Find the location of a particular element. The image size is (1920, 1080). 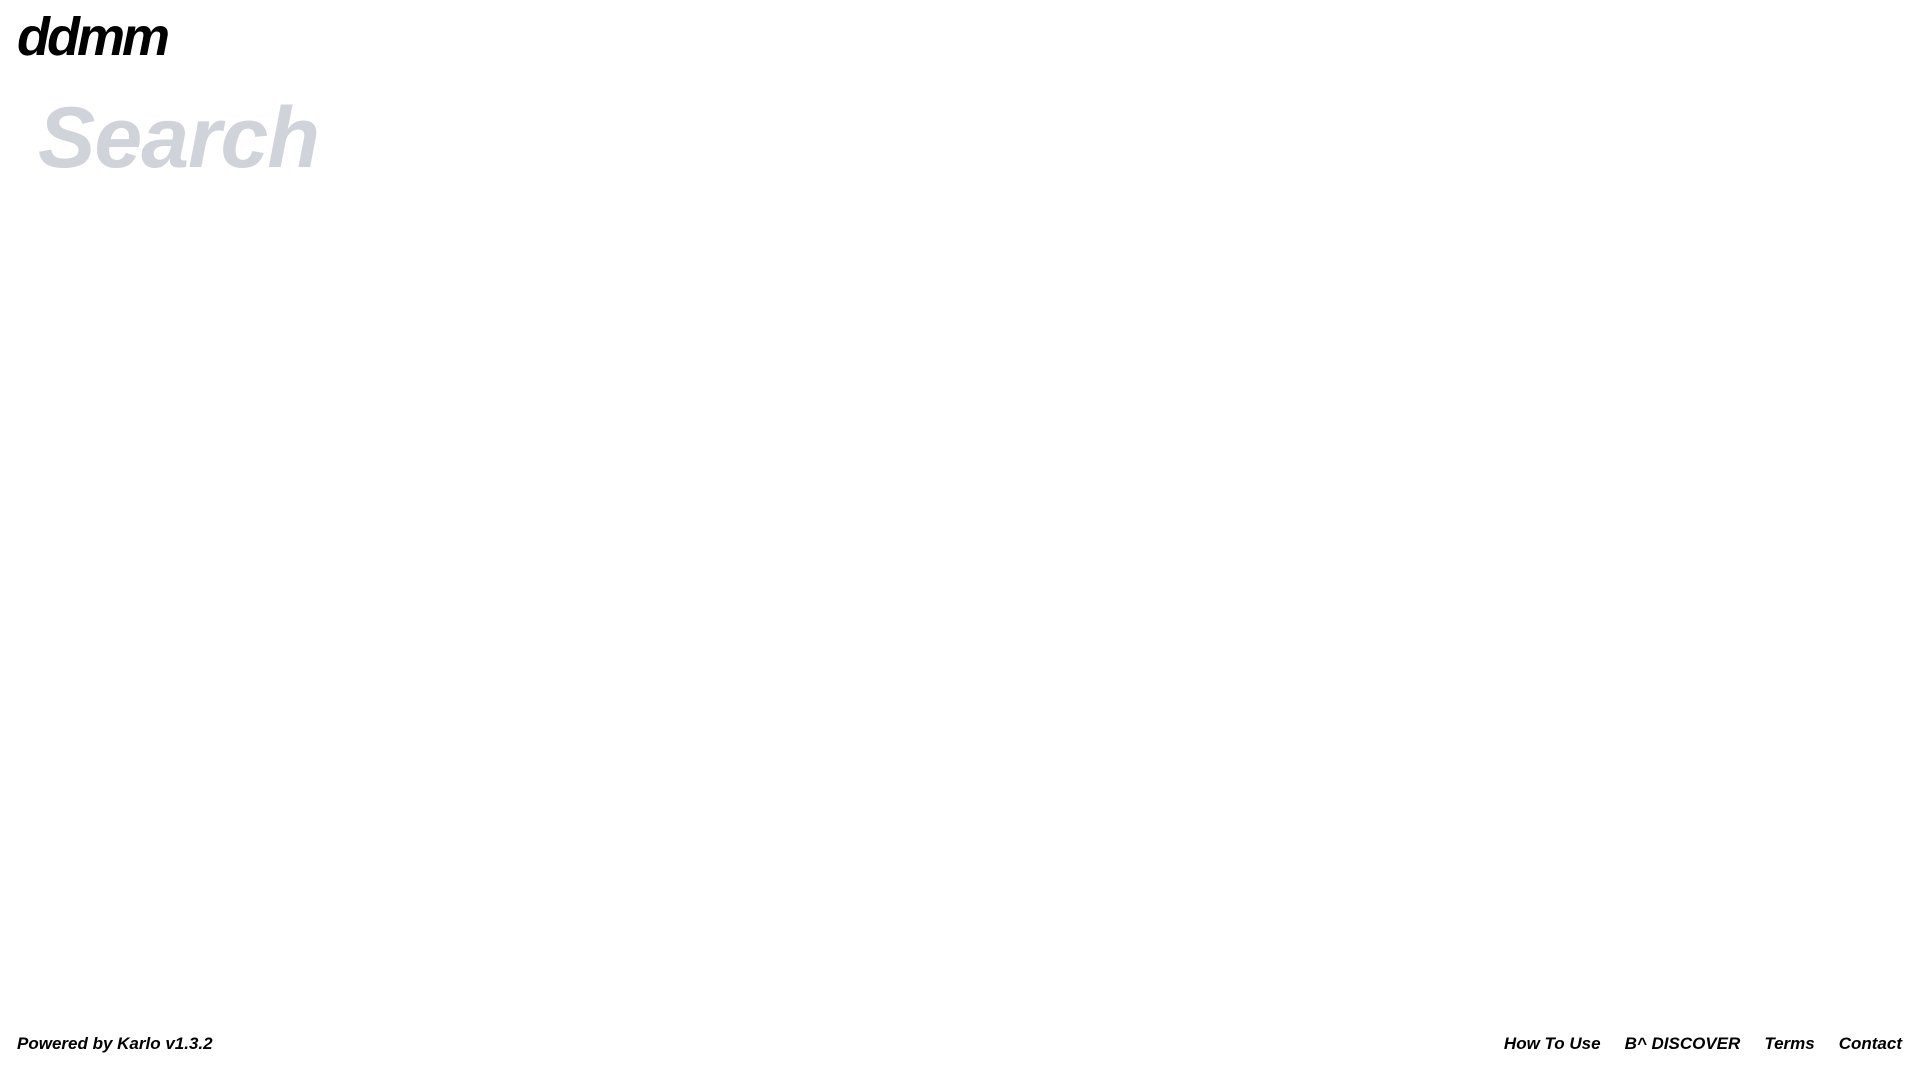

terms-link: Terms is located at coordinates (1789, 1044).